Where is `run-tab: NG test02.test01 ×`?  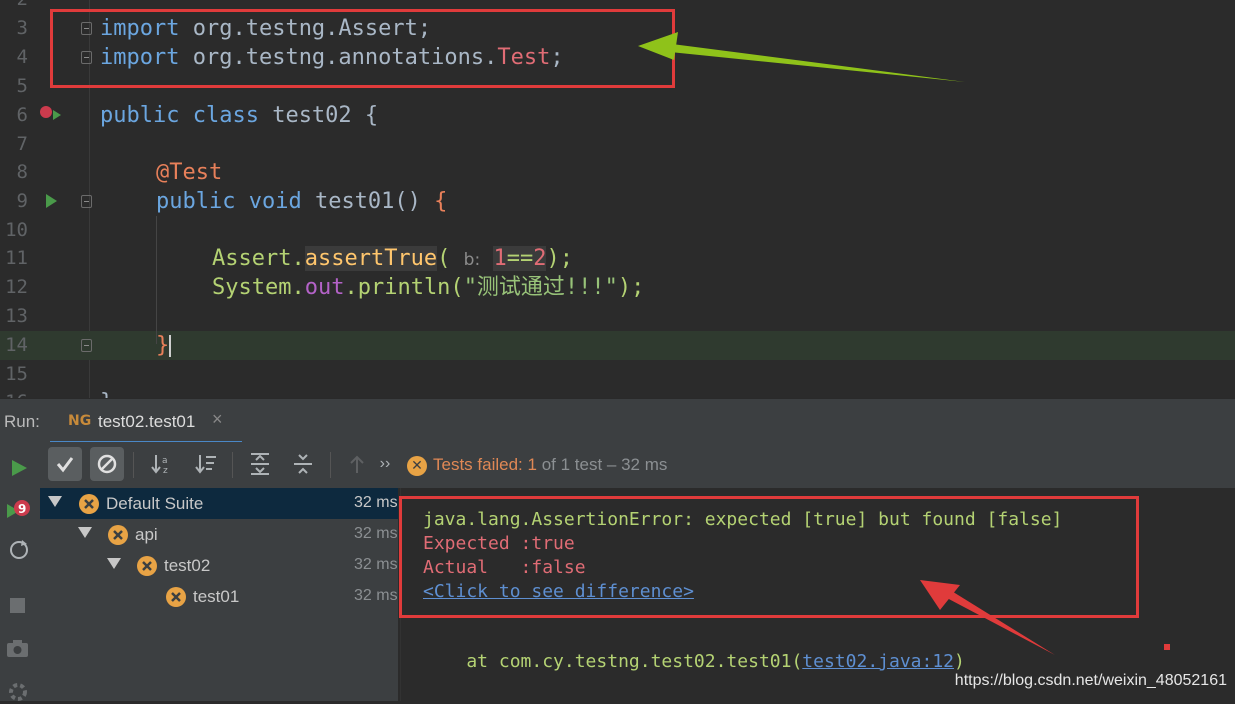
run-tab: NG test02.test01 × is located at coordinates (146, 421).